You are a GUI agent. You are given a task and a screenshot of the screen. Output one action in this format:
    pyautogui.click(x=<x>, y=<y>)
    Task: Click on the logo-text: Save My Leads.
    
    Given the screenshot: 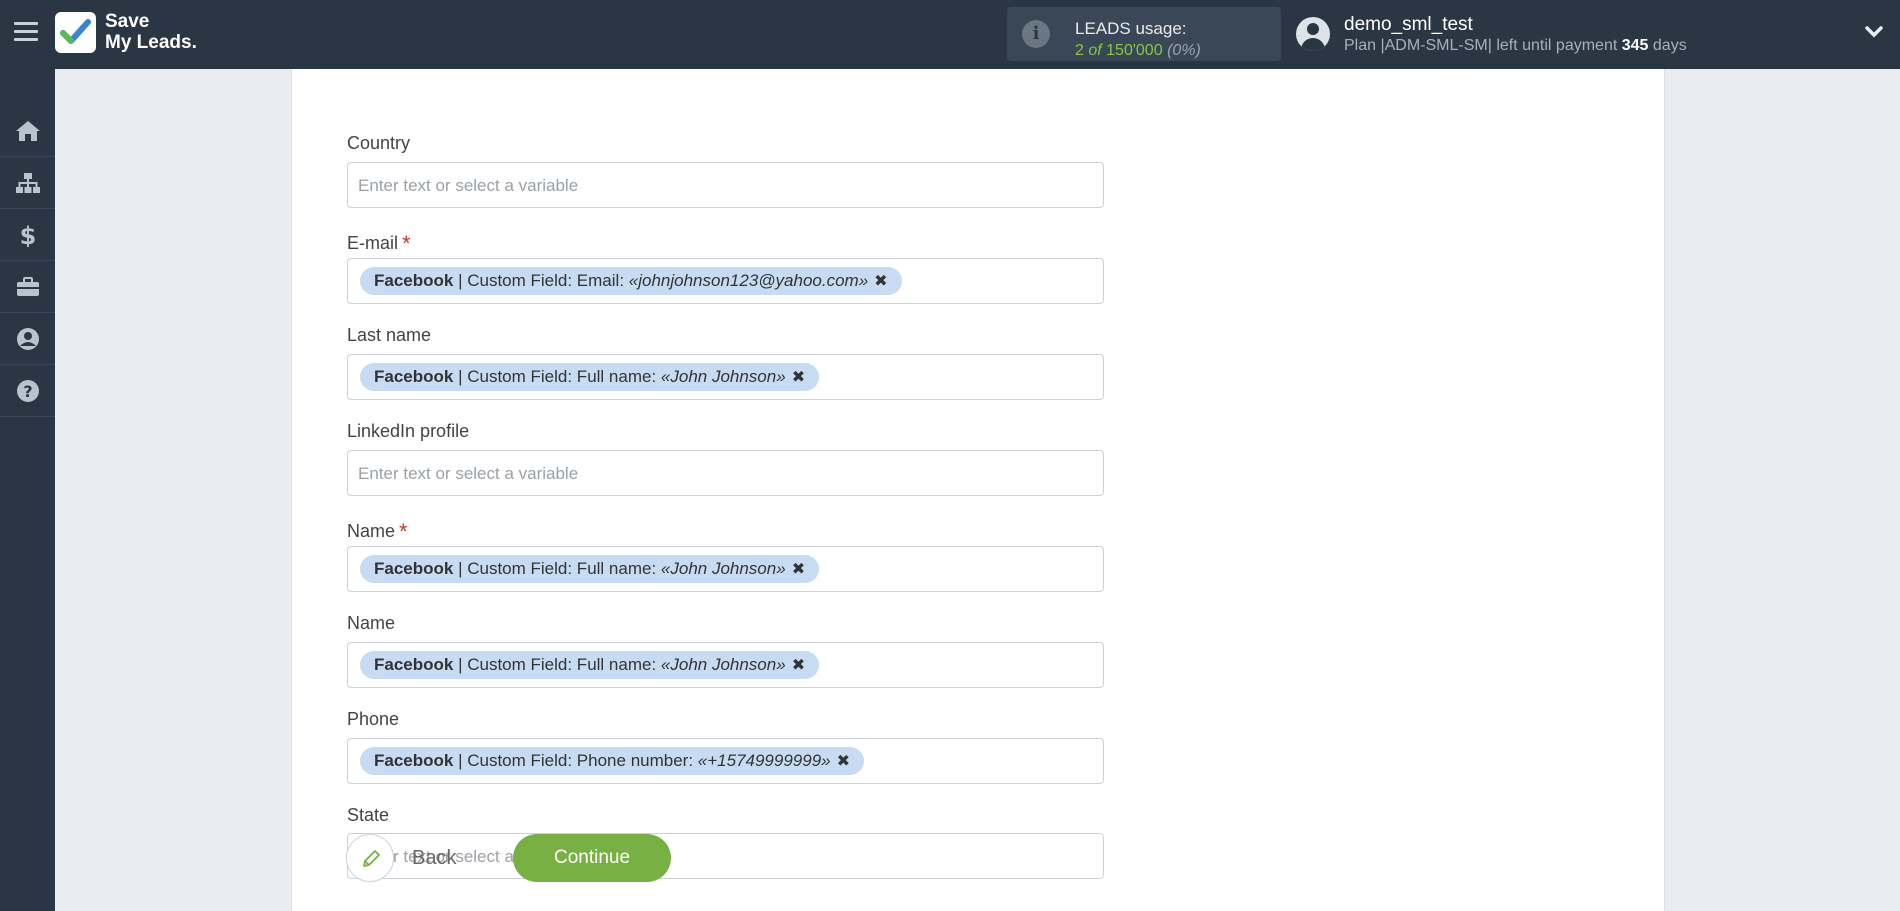 What is the action you would take?
    pyautogui.click(x=151, y=32)
    